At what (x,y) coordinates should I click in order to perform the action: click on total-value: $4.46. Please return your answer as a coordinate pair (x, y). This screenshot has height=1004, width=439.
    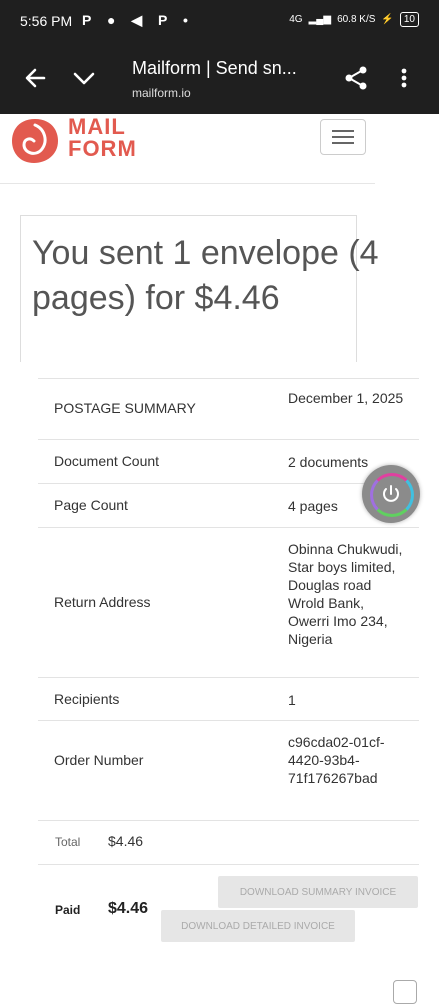
    Looking at the image, I should click on (126, 841).